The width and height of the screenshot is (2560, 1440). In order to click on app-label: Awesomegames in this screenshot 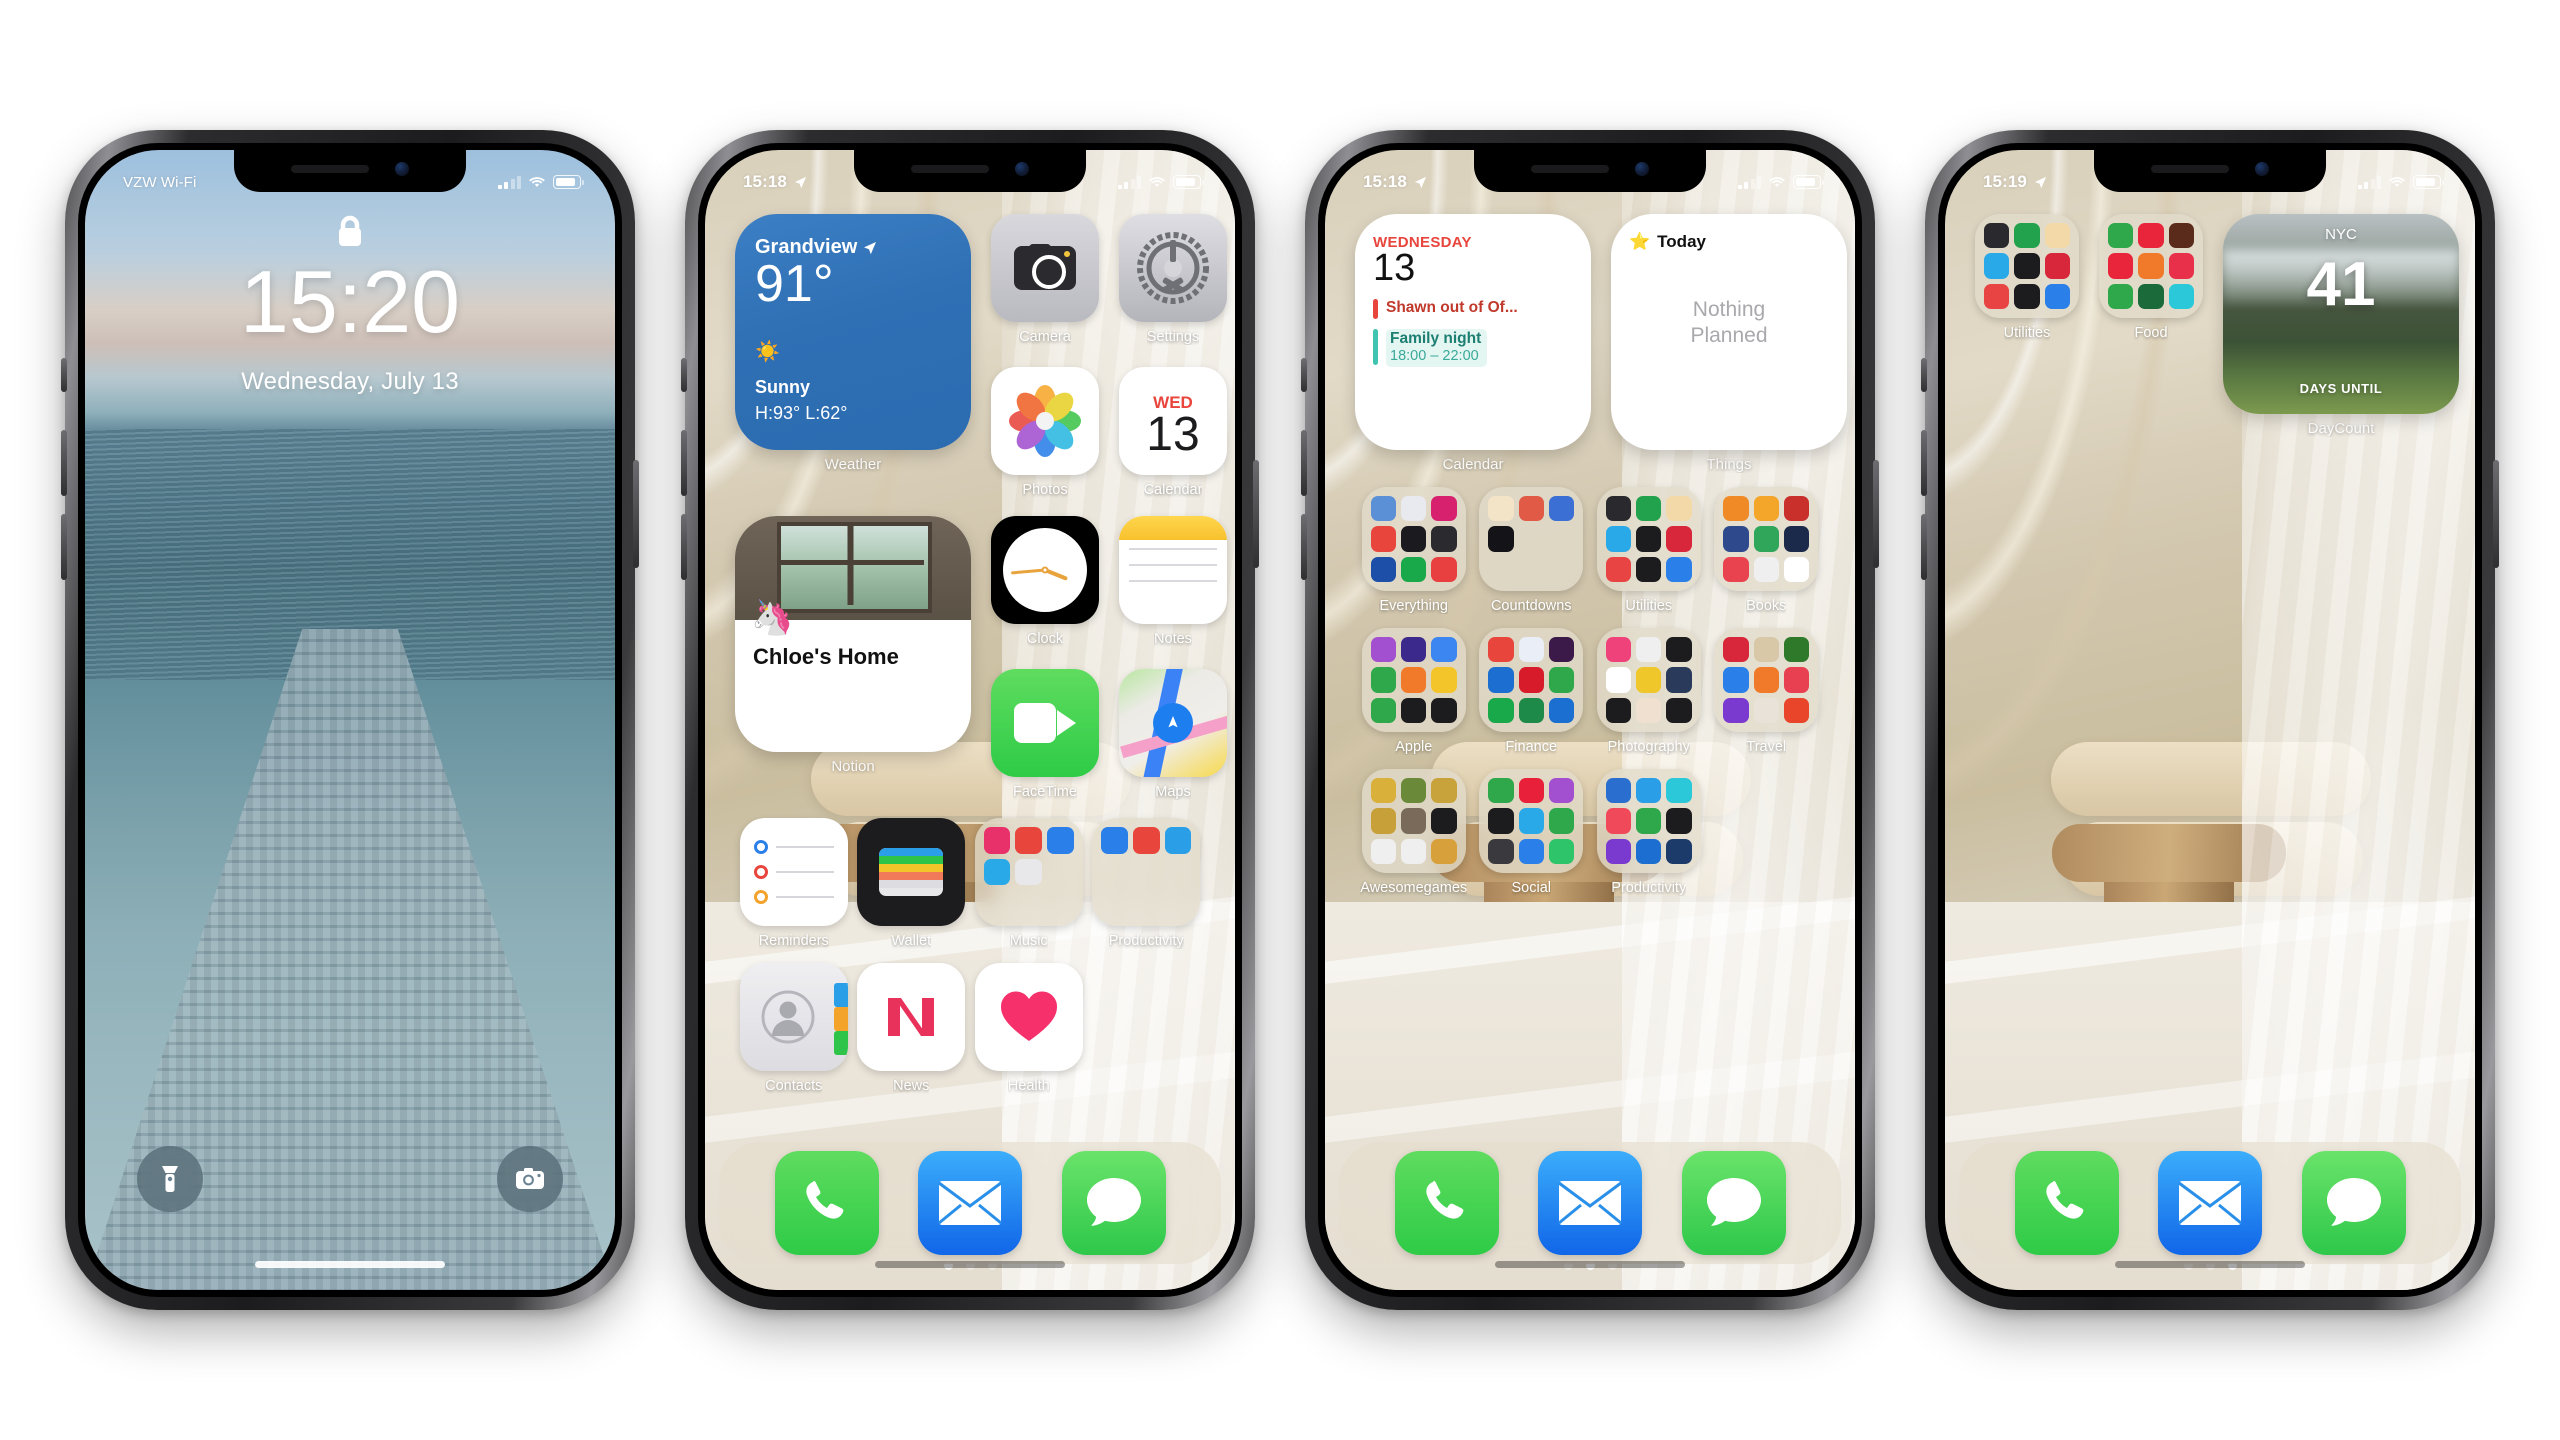, I will do `click(1414, 888)`.